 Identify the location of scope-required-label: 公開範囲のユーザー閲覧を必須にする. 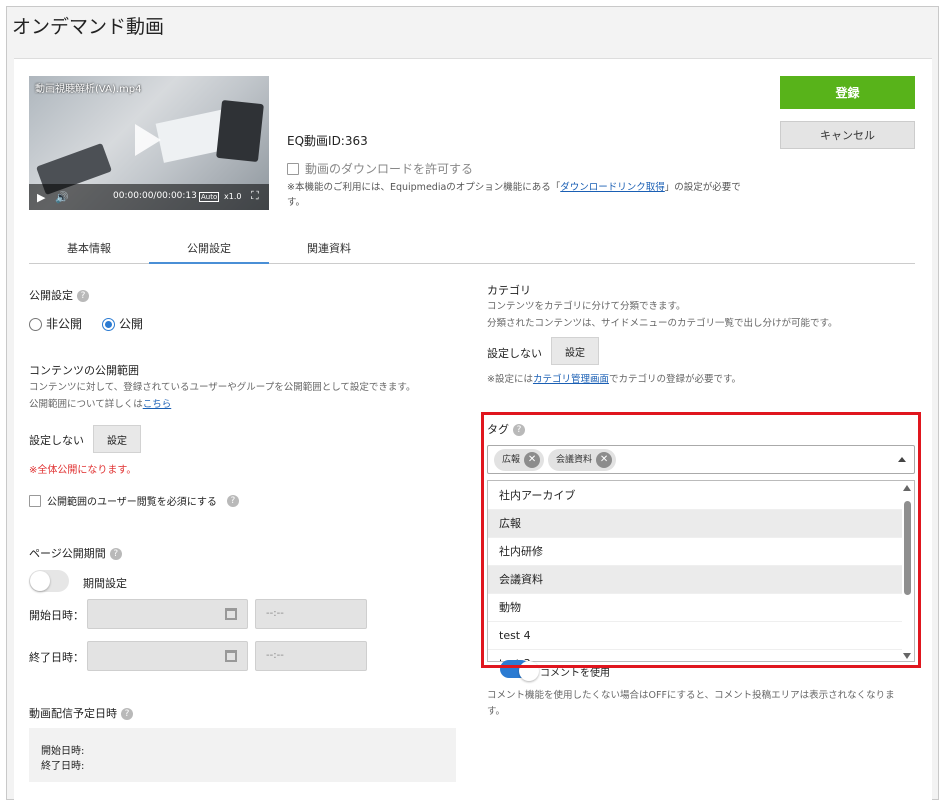
(132, 502).